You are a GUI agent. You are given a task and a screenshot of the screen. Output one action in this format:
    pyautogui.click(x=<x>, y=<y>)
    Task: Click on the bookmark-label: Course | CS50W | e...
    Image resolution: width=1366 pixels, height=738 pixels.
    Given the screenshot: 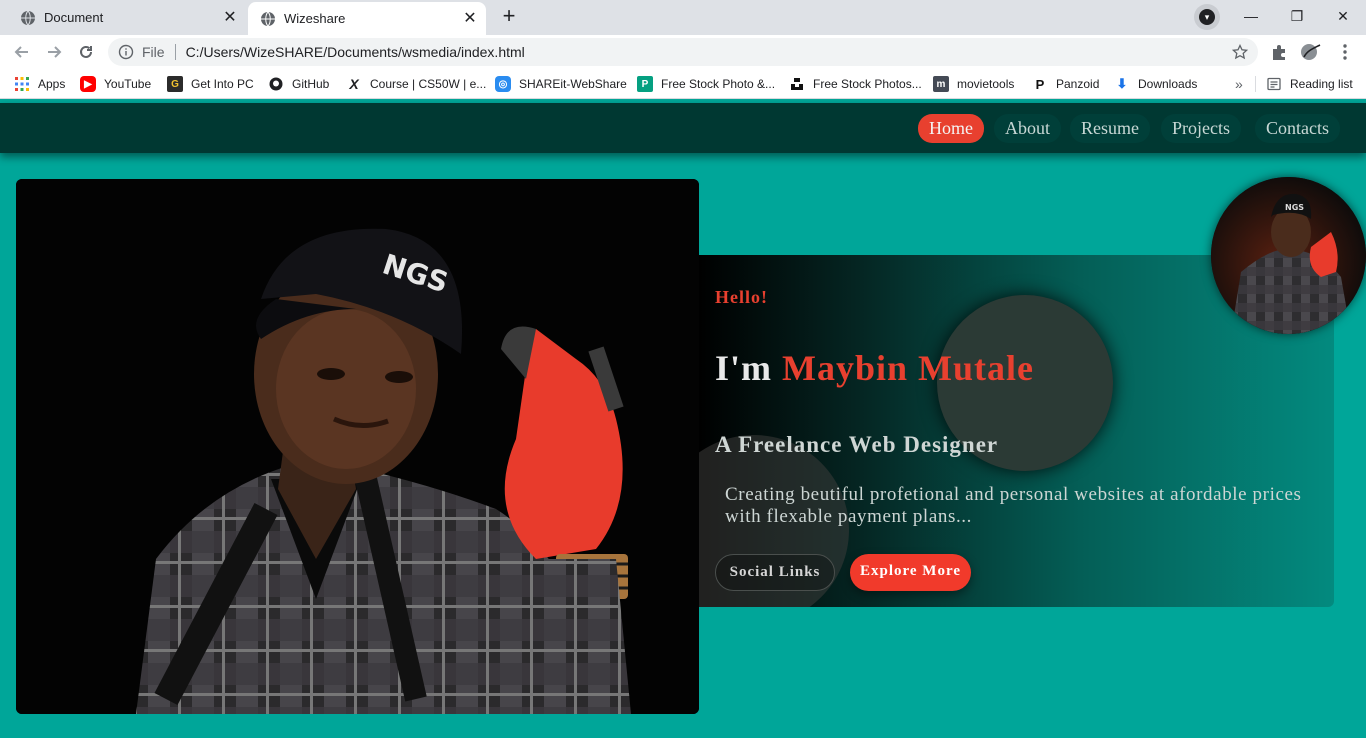 What is the action you would take?
    pyautogui.click(x=428, y=84)
    